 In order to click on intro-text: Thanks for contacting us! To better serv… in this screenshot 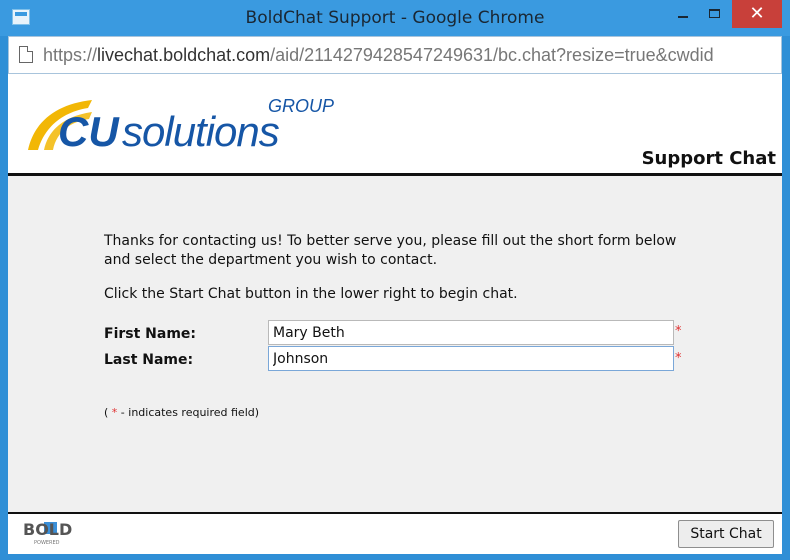, I will do `click(390, 250)`.